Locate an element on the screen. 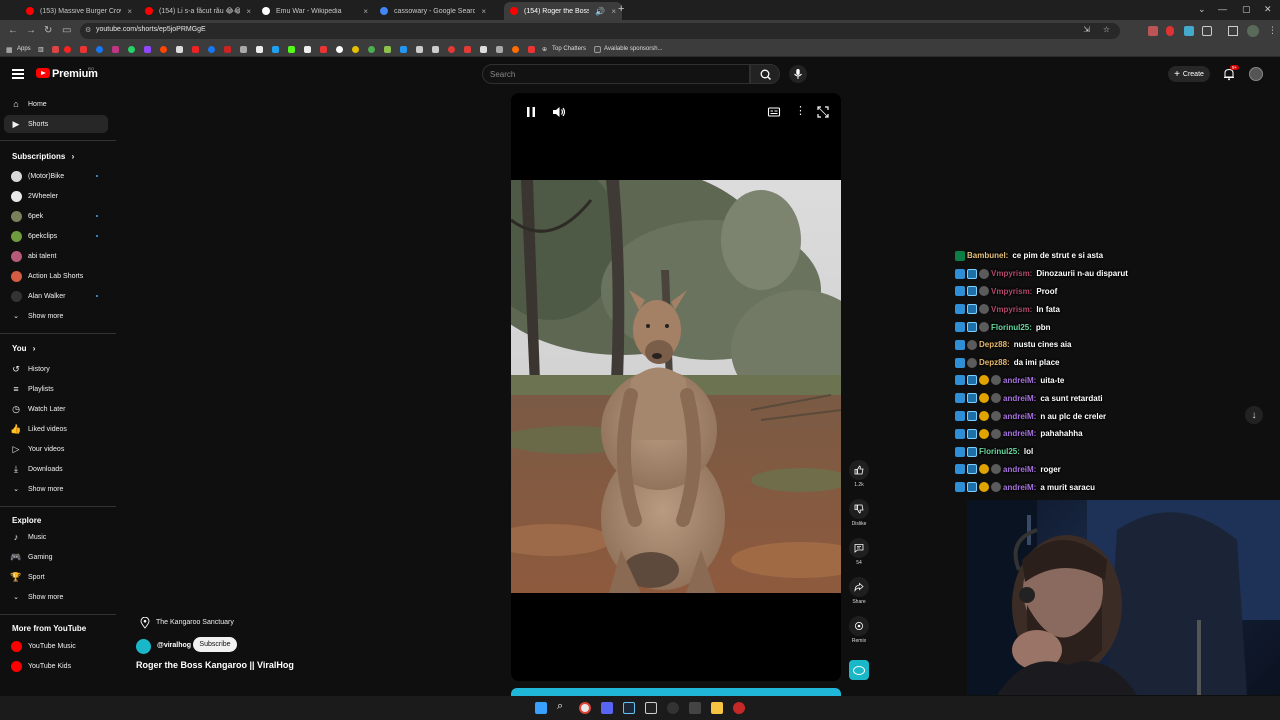 This screenshot has width=1280, height=720. subscribe-button: Subscribe is located at coordinates (215, 644).